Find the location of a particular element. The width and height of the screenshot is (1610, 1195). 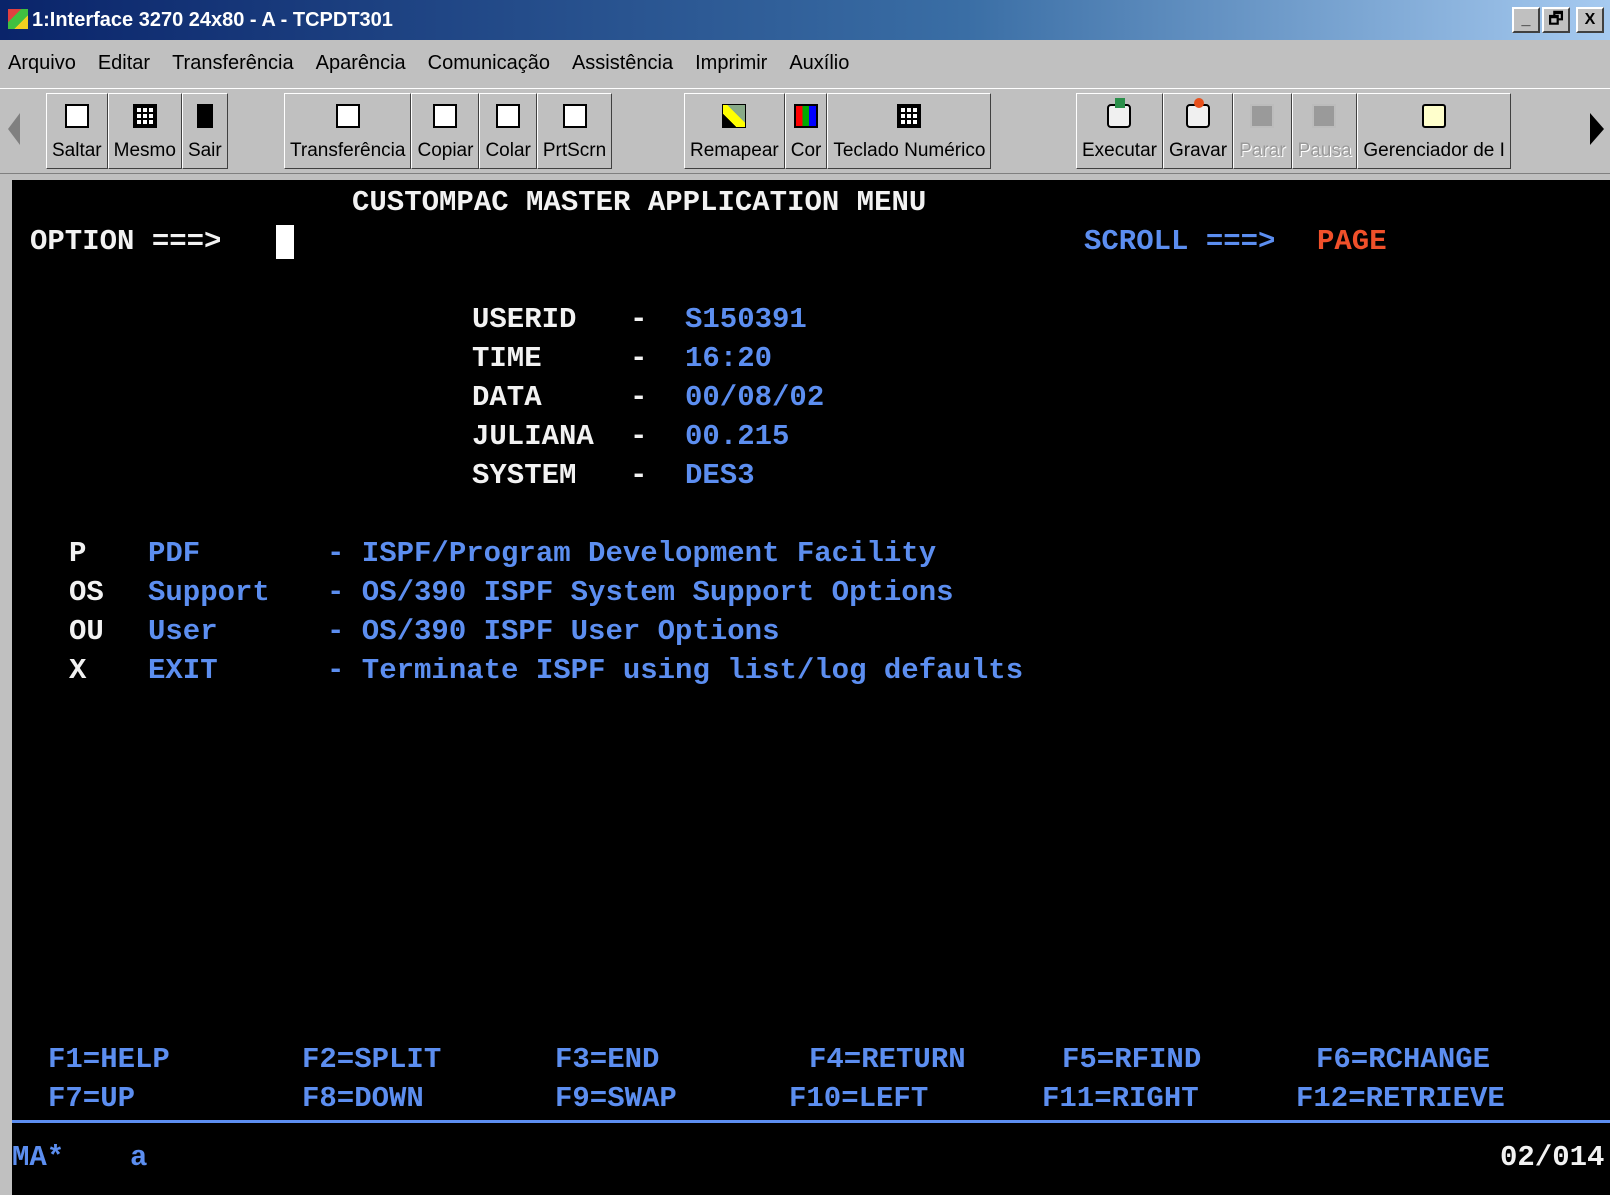

menu-comunicacao: Comunicação is located at coordinates (489, 63).